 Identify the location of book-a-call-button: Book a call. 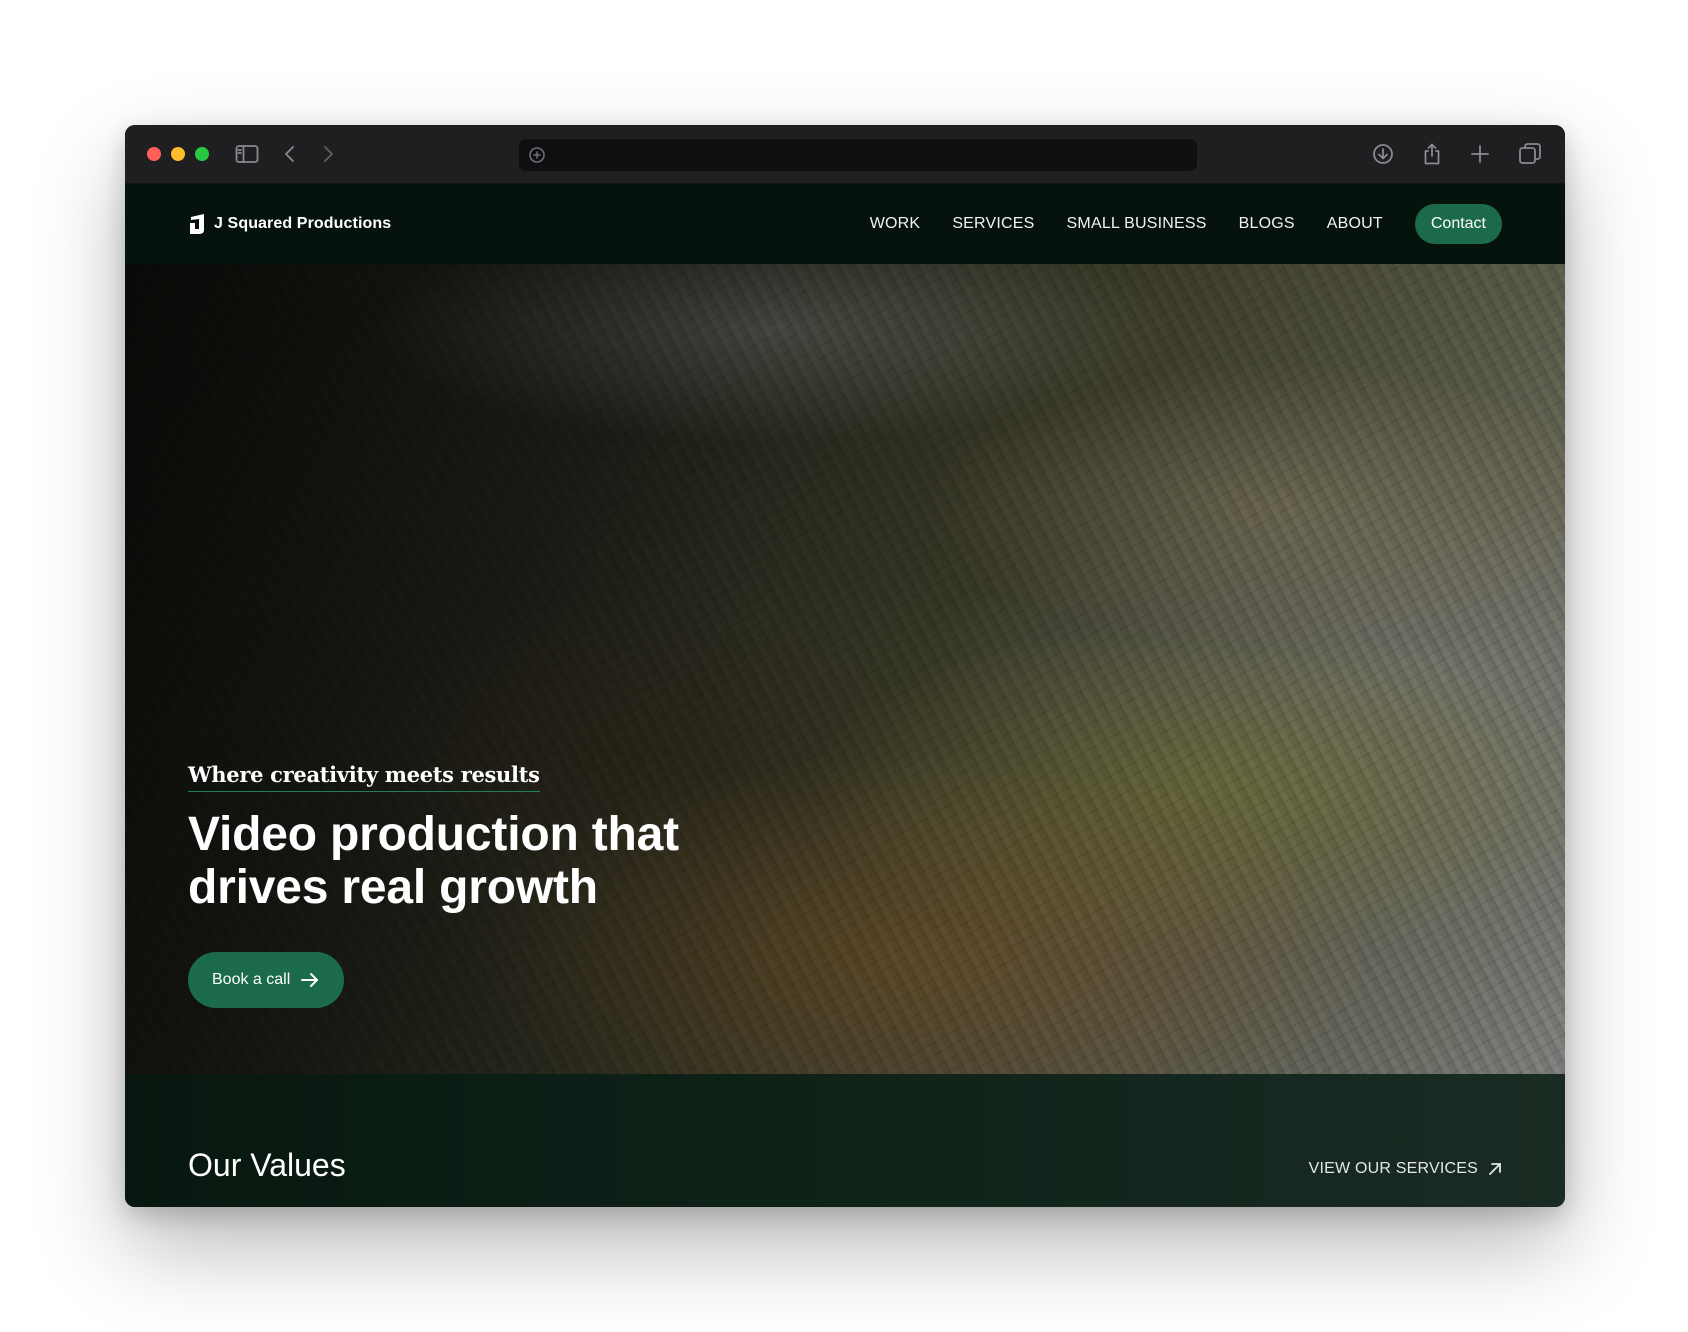
(266, 980).